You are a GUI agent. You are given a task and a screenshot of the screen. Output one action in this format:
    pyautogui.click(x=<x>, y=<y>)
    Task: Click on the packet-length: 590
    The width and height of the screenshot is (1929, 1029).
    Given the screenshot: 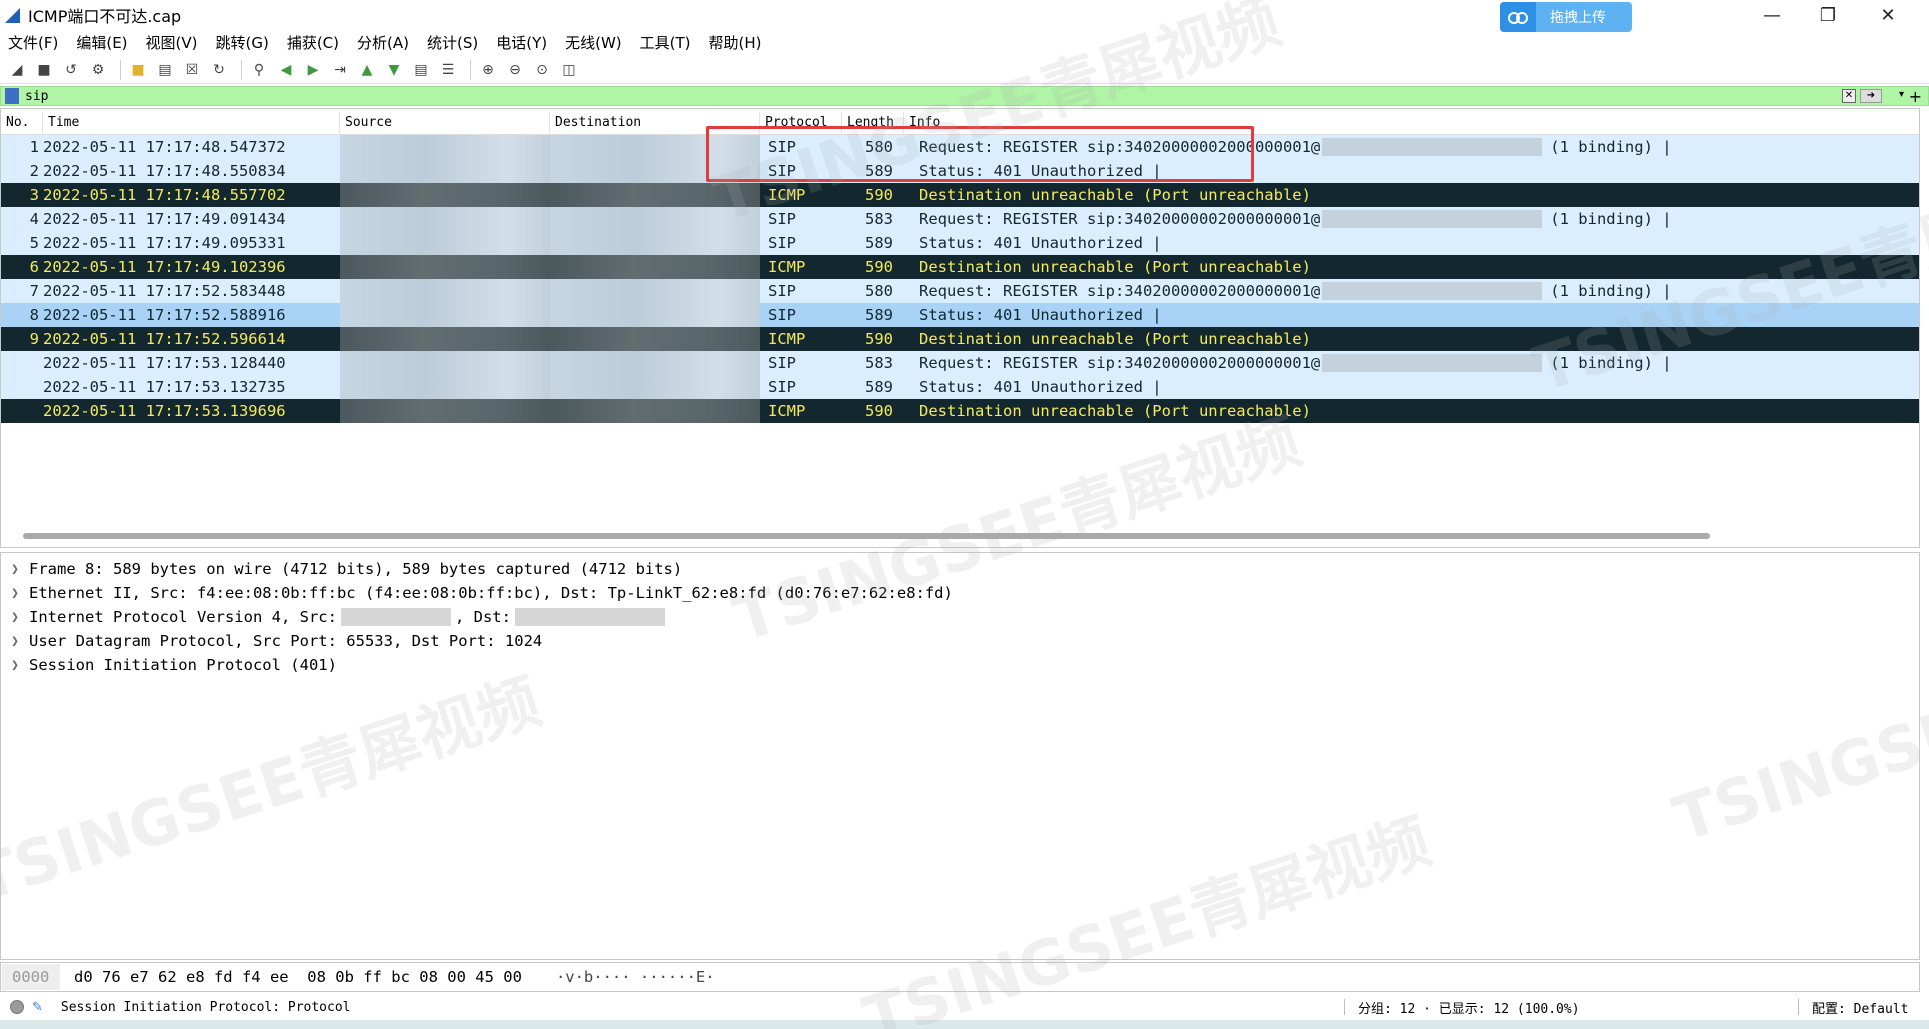 What is the action you would take?
    pyautogui.click(x=879, y=339)
    